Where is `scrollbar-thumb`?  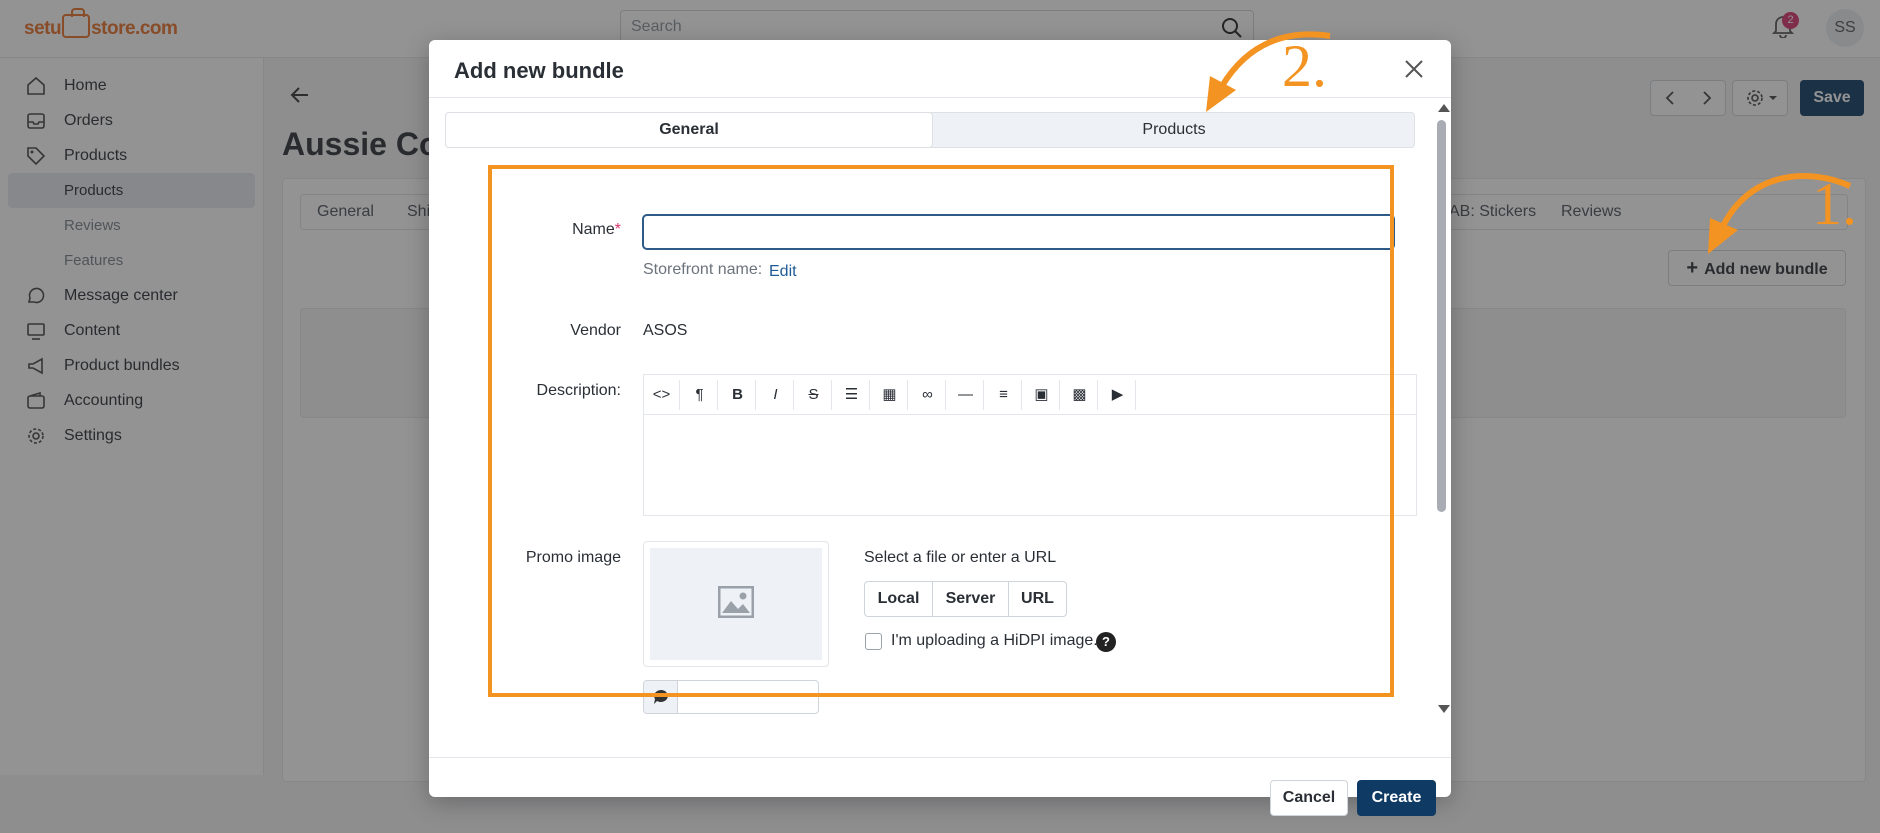
scrollbar-thumb is located at coordinates (1441, 316).